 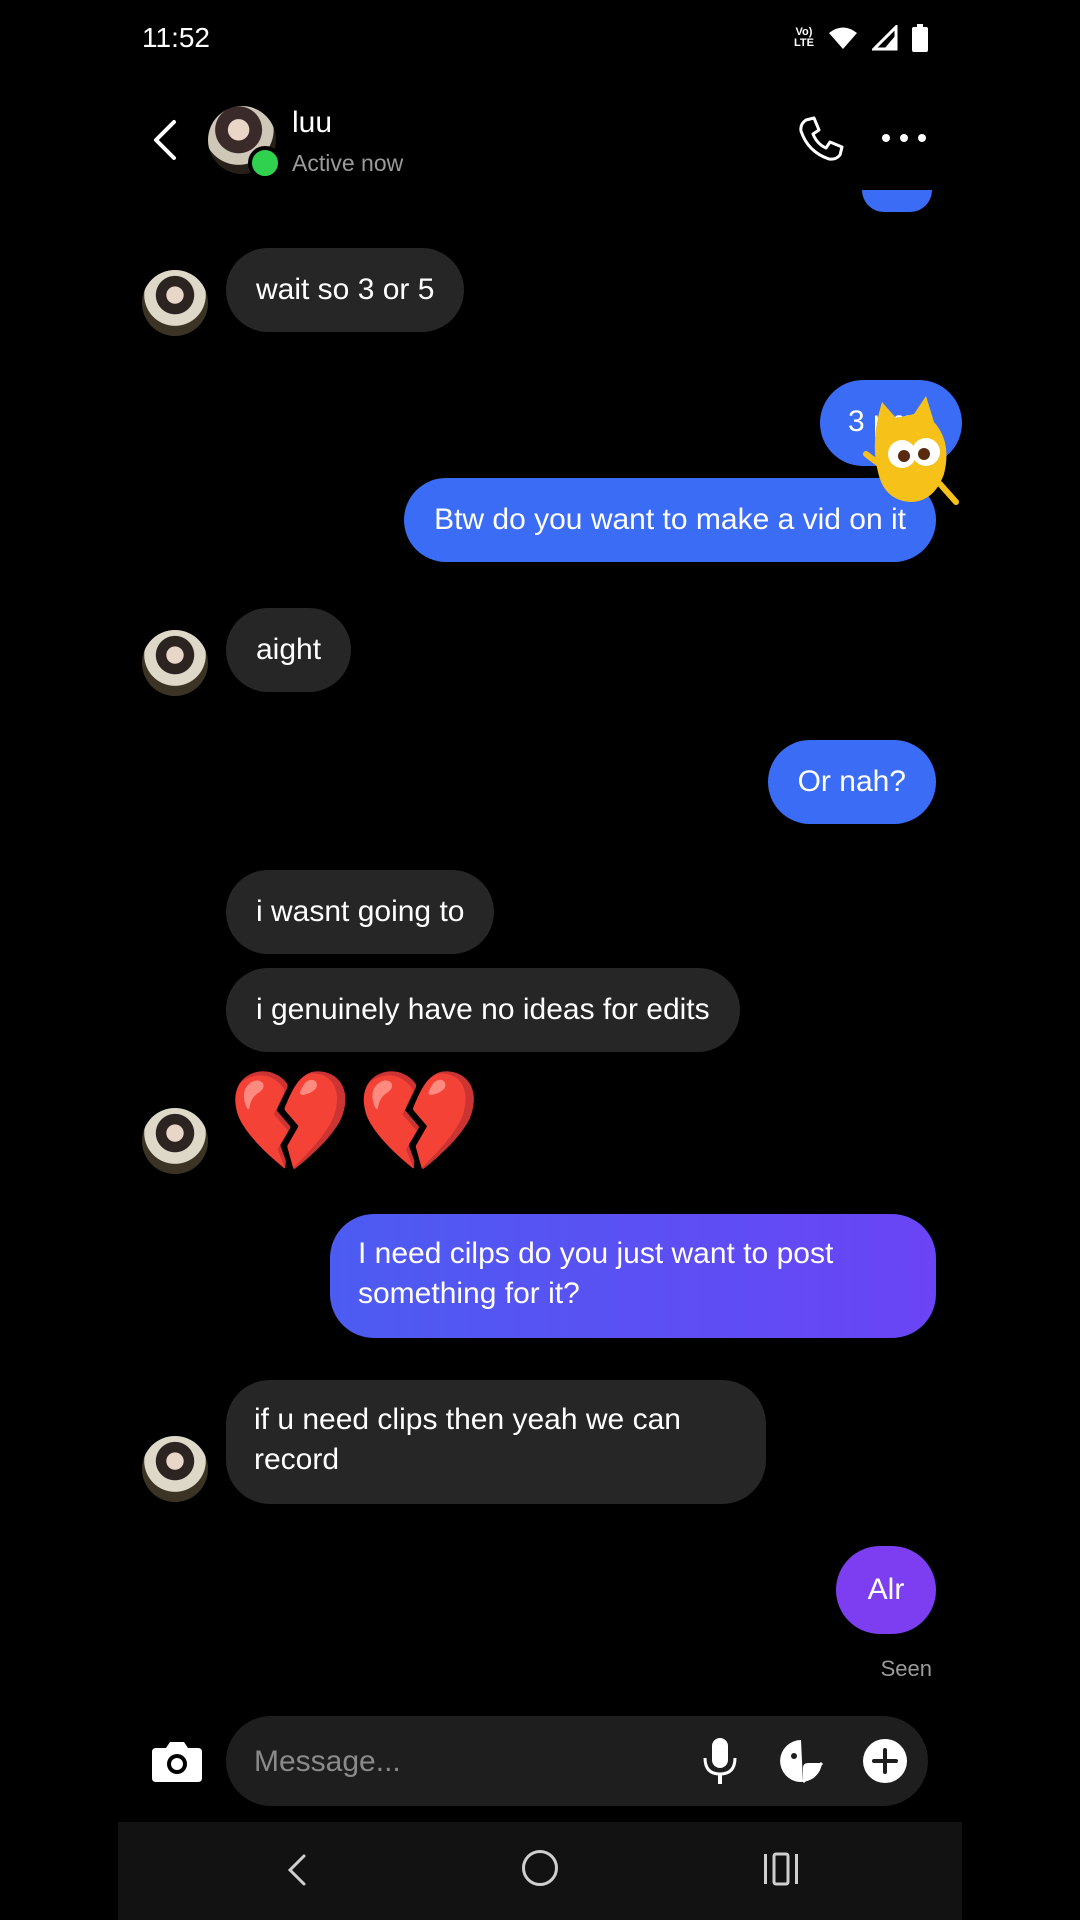 What do you see at coordinates (885, 1761) in the screenshot?
I see `add-icon` at bounding box center [885, 1761].